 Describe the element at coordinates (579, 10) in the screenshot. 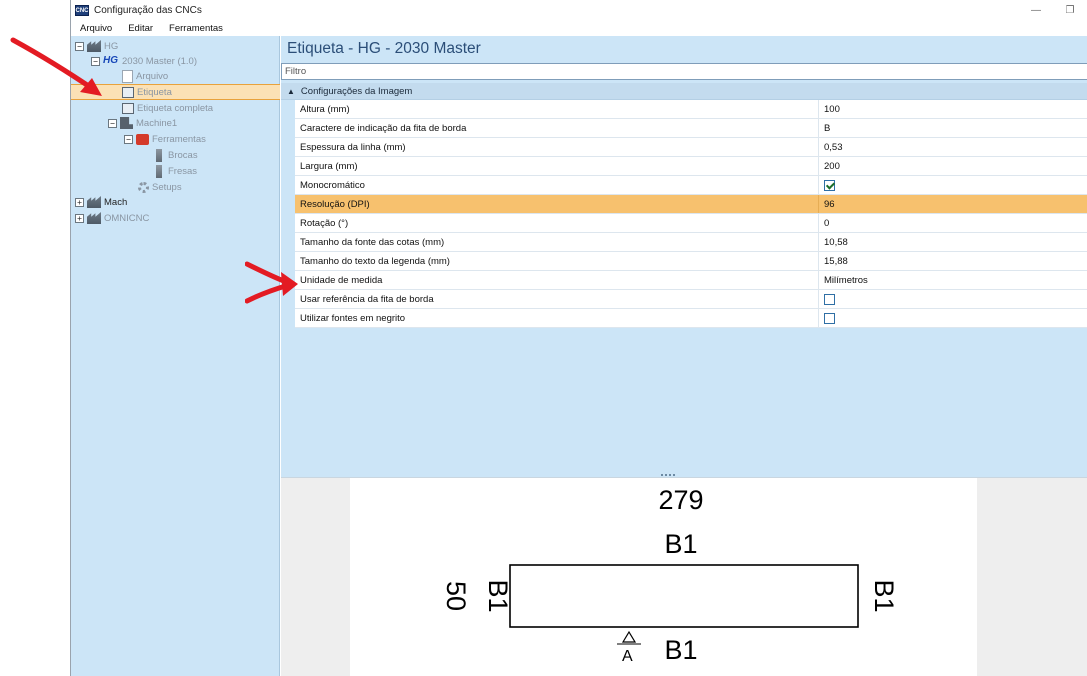

I see `title-bar: CNC Configuração das CNCs — ❐` at that location.